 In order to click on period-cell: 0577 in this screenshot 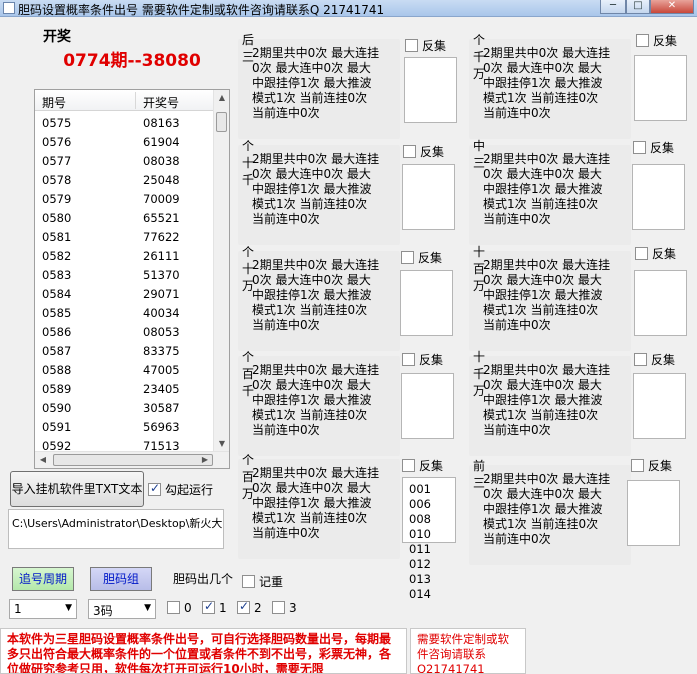, I will do `click(57, 161)`.